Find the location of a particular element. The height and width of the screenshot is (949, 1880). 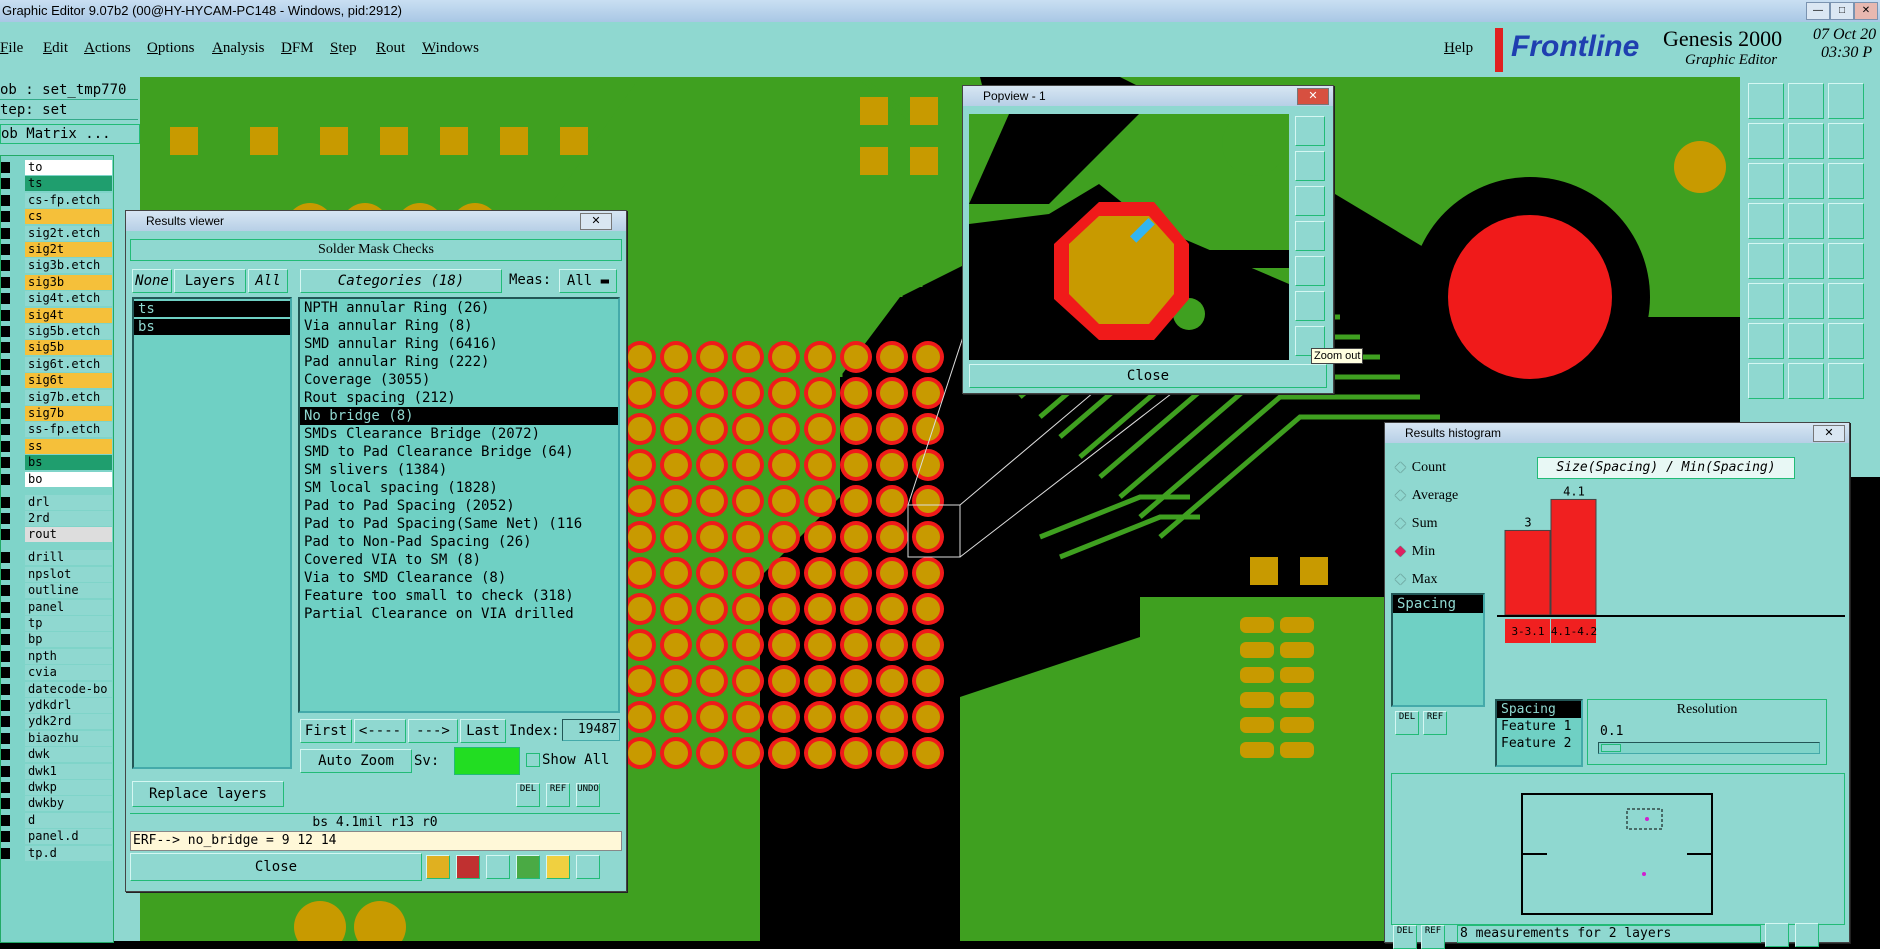

layer-row: cvia is located at coordinates (56, 673).